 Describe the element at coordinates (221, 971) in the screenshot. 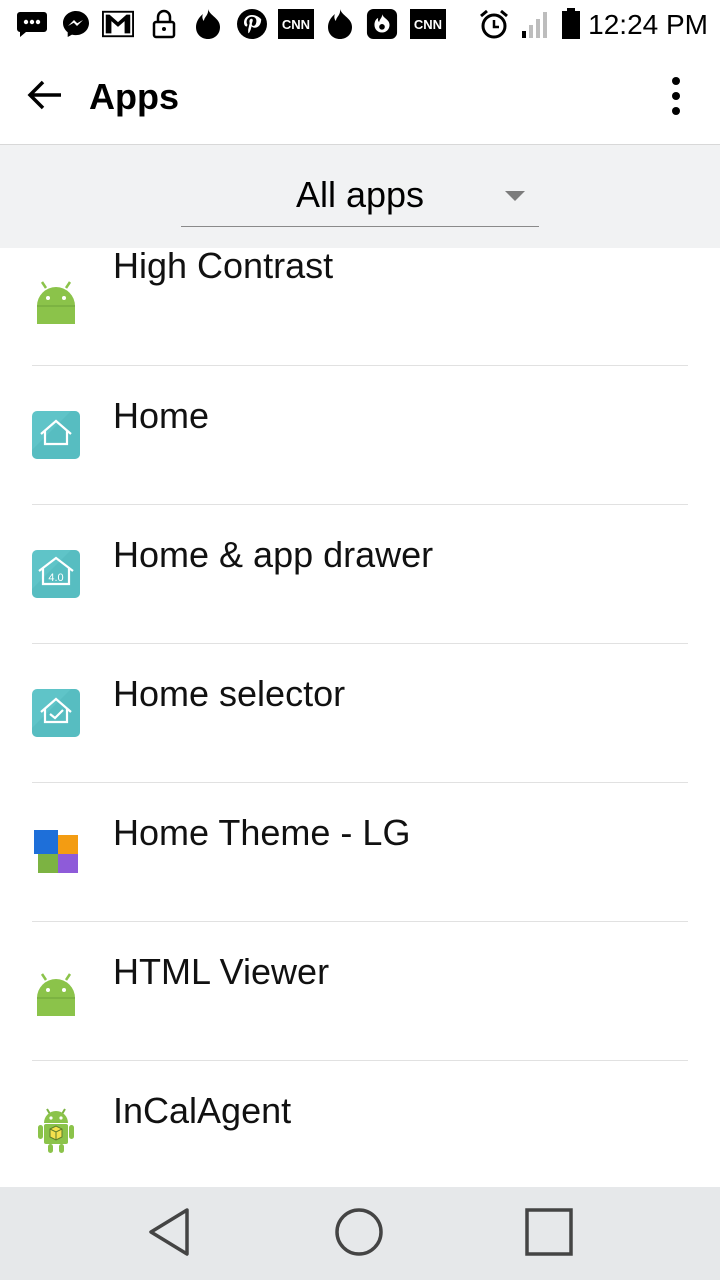

I see `app-label: HTML Viewer` at that location.